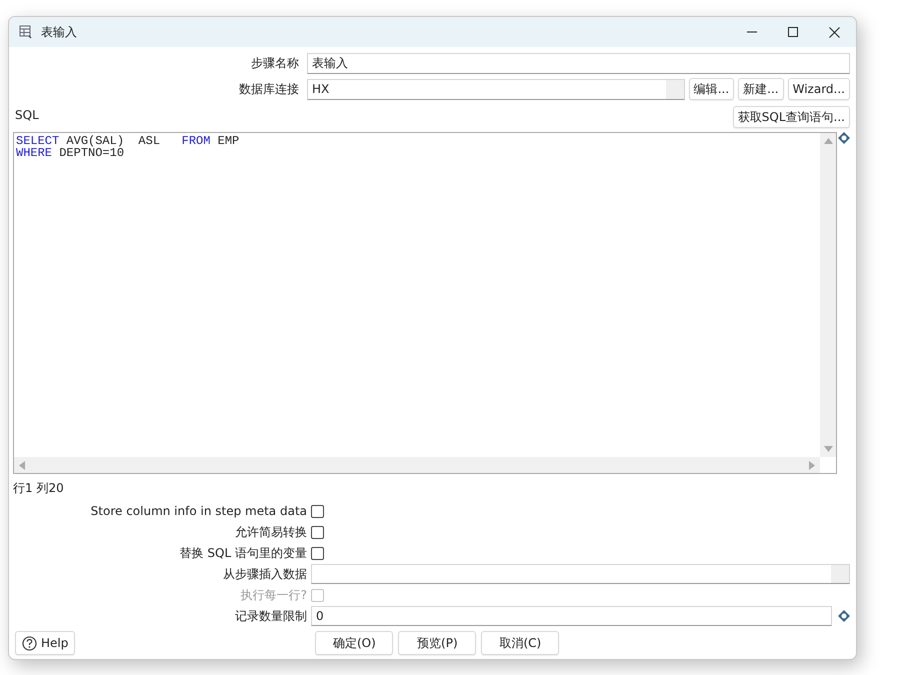  Describe the element at coordinates (496, 89) in the screenshot. I see `dropdown-field: HX` at that location.